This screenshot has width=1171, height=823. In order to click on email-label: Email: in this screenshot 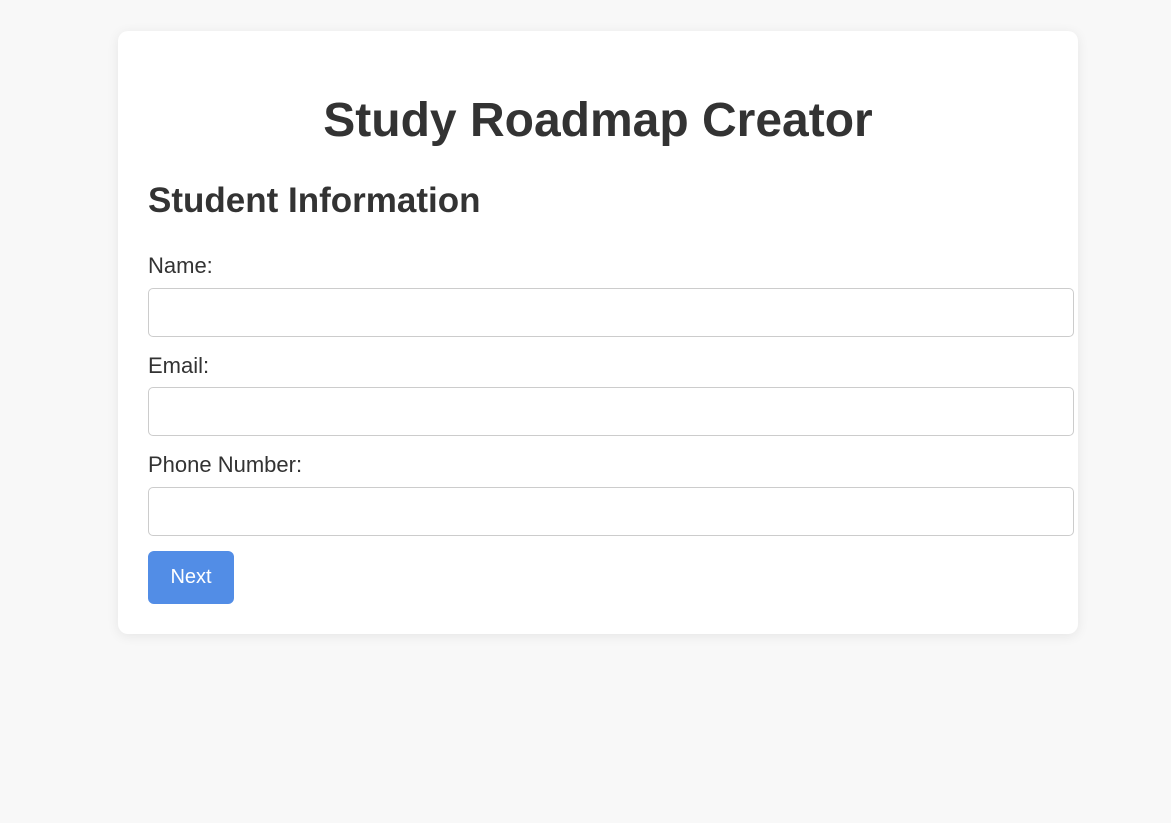, I will do `click(179, 365)`.